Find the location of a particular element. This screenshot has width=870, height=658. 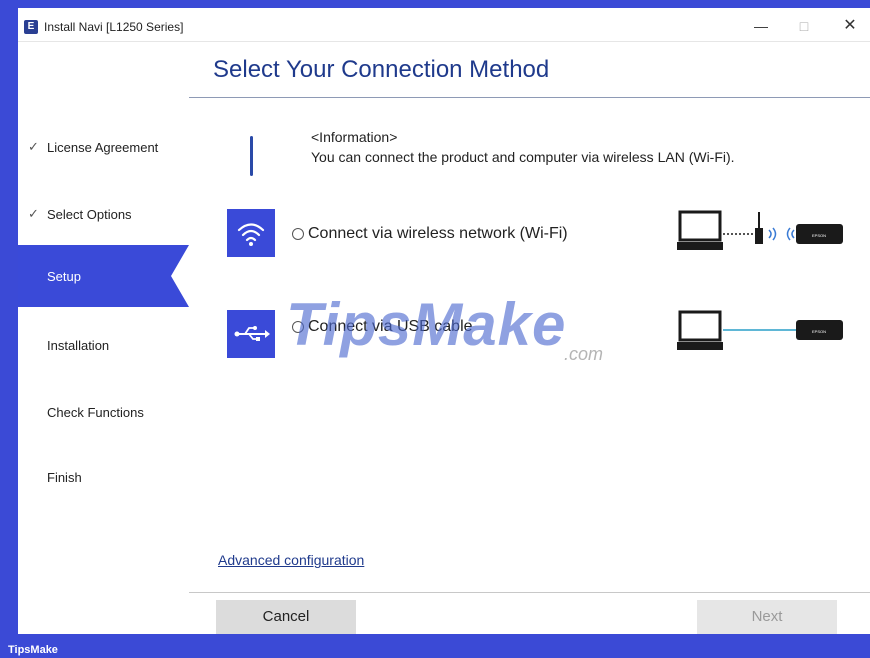

radio-button is located at coordinates (298, 234).